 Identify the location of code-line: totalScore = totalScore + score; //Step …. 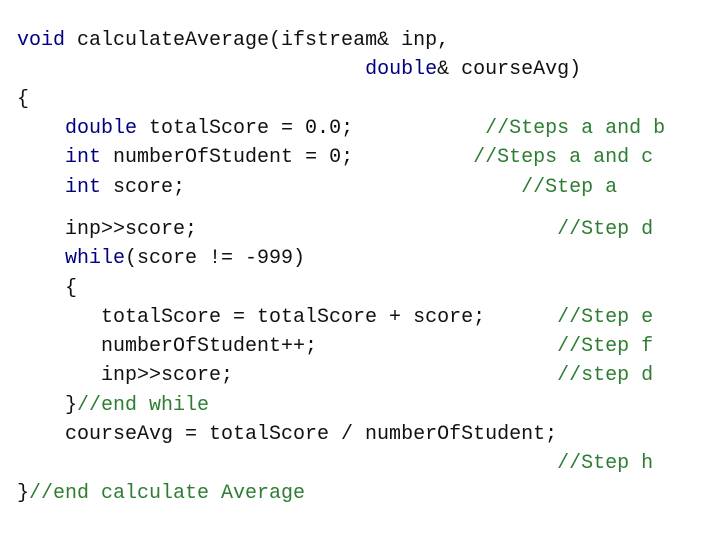
(335, 317).